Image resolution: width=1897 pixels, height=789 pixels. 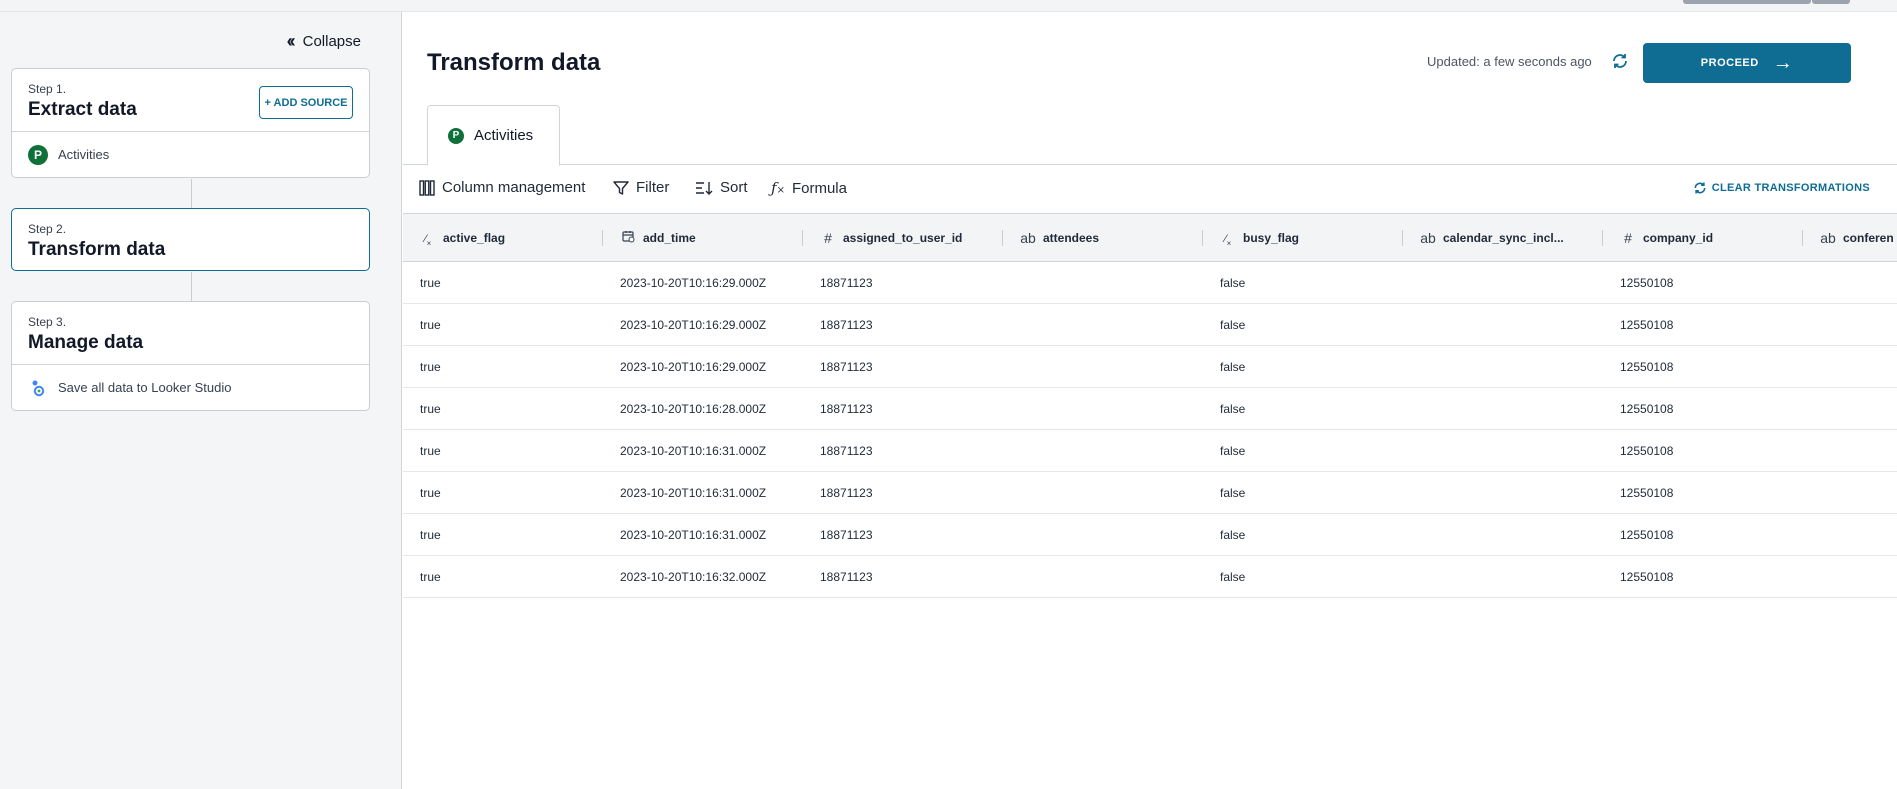 I want to click on column-header: ⁄× active_flag, so click(x=503, y=238).